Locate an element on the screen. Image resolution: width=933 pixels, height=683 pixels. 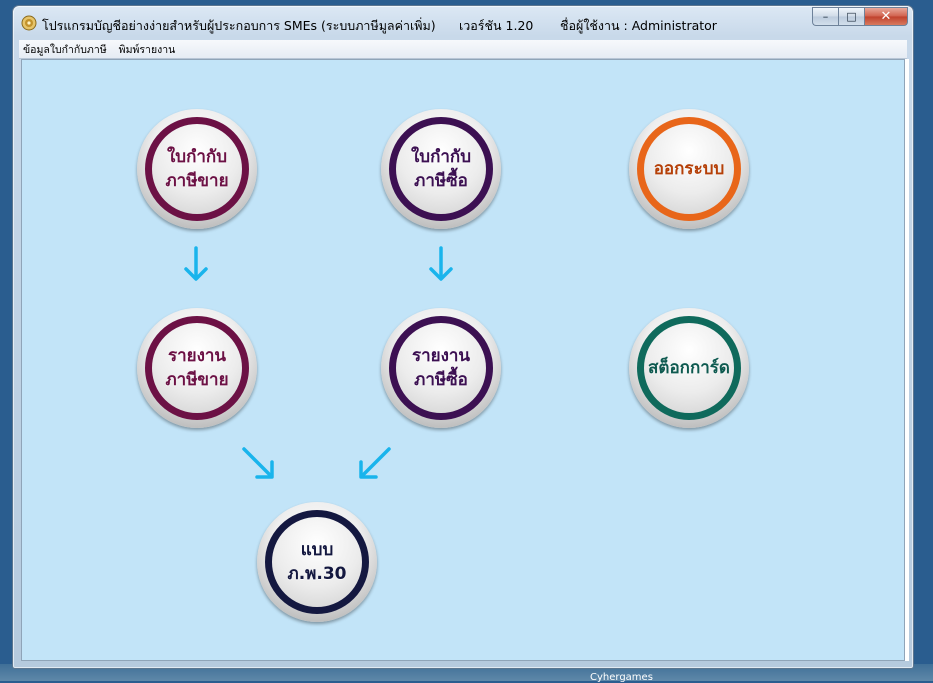
stock-card-ring: สต็อกการ์ด is located at coordinates (689, 368).